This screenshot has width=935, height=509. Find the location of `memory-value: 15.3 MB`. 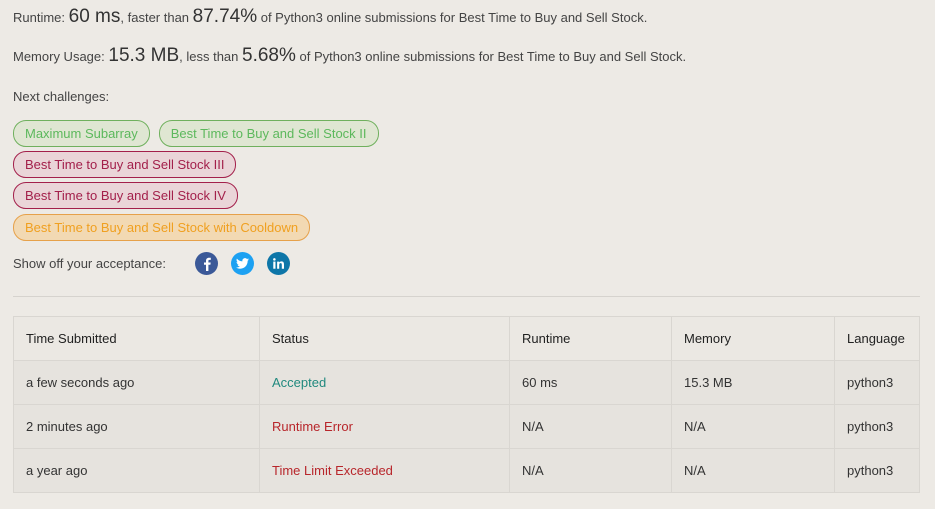

memory-value: 15.3 MB is located at coordinates (144, 55).